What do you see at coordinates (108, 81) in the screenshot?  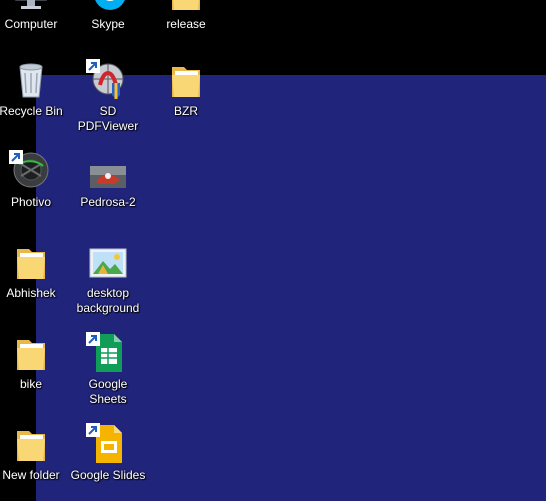 I see `pdf-viewer-icon` at bounding box center [108, 81].